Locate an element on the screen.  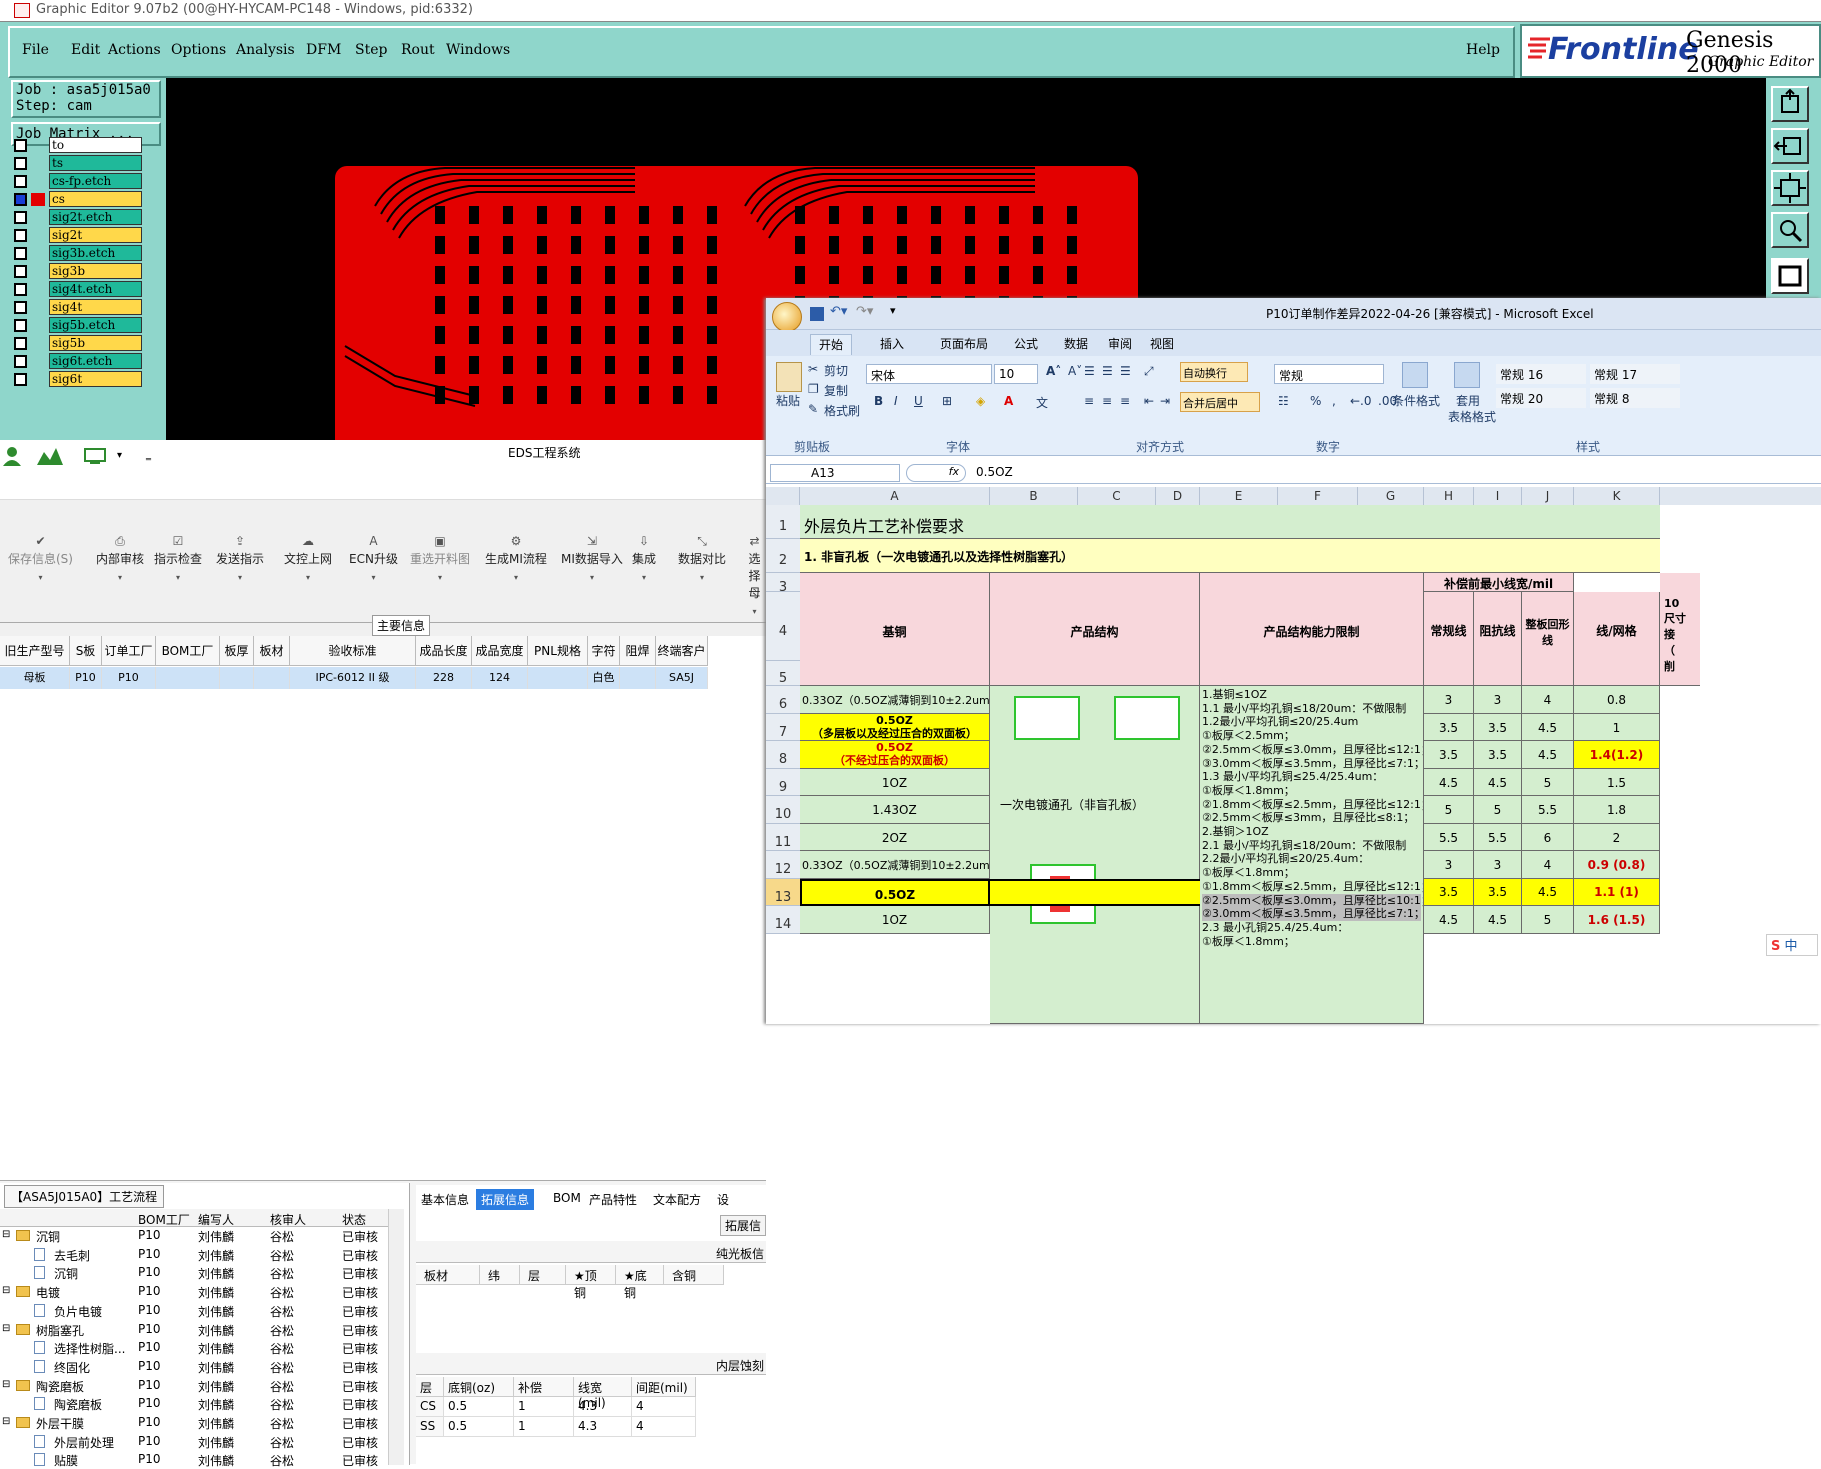
phonetic-icon: 文 is located at coordinates (1042, 402).